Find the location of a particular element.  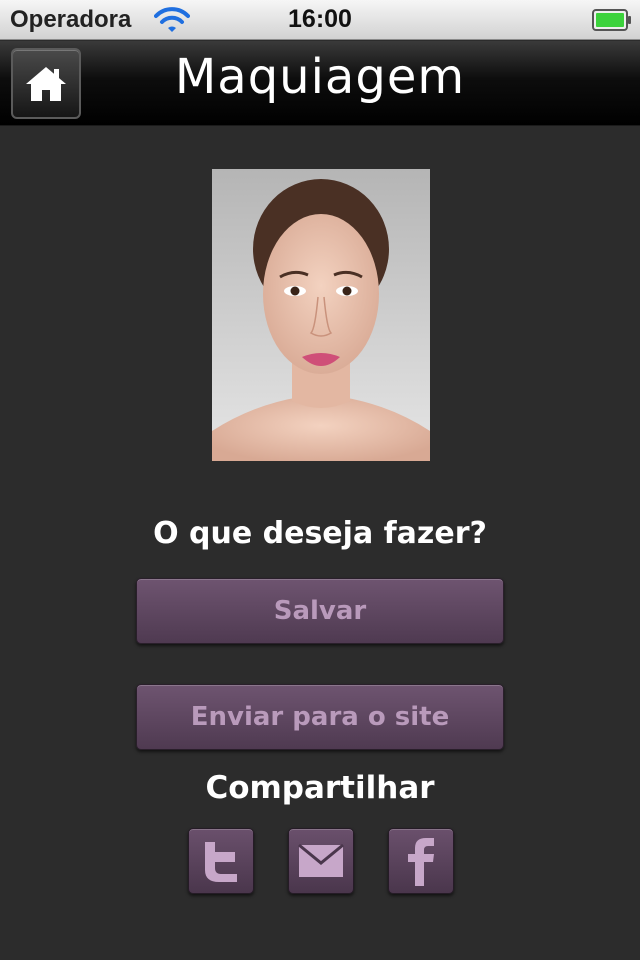

battery-full-icon is located at coordinates (611, 20).